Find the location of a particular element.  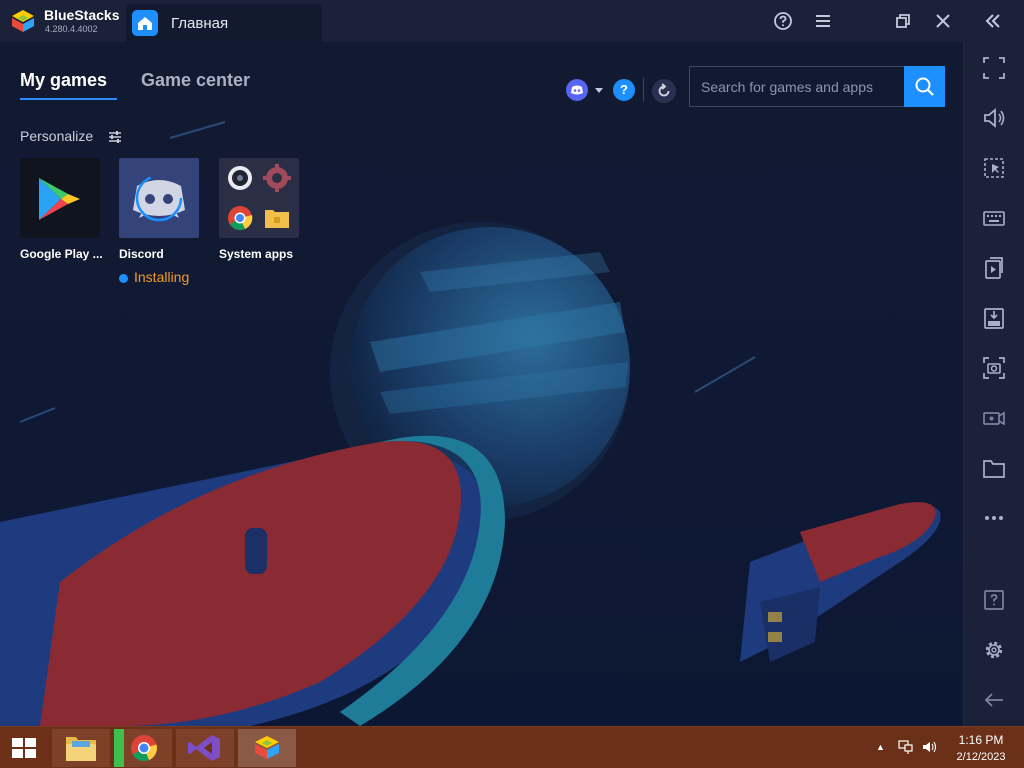

app-brand: BlueStacks 4.280.4.4002 is located at coordinates (63, 21).